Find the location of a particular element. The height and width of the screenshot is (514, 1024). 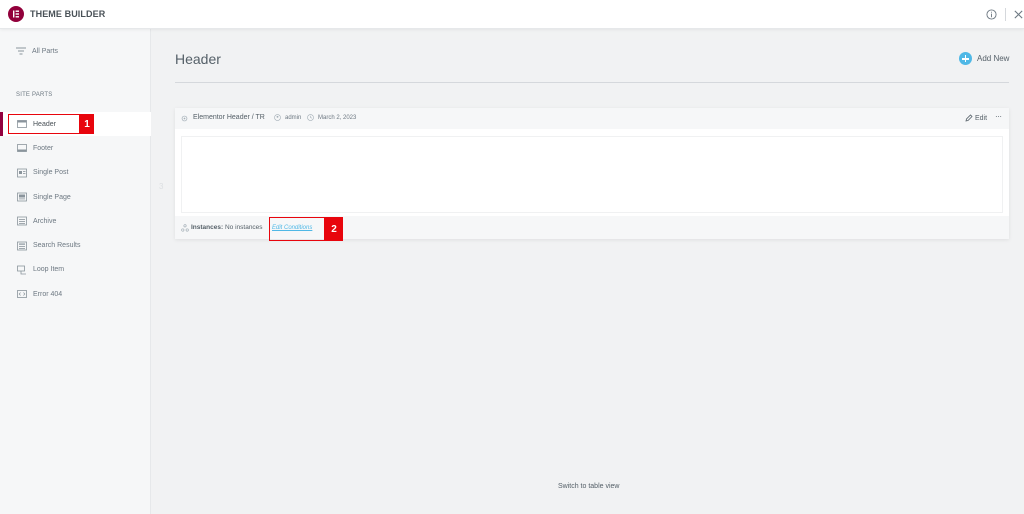

template-title: Elementor Header / TR is located at coordinates (229, 117).